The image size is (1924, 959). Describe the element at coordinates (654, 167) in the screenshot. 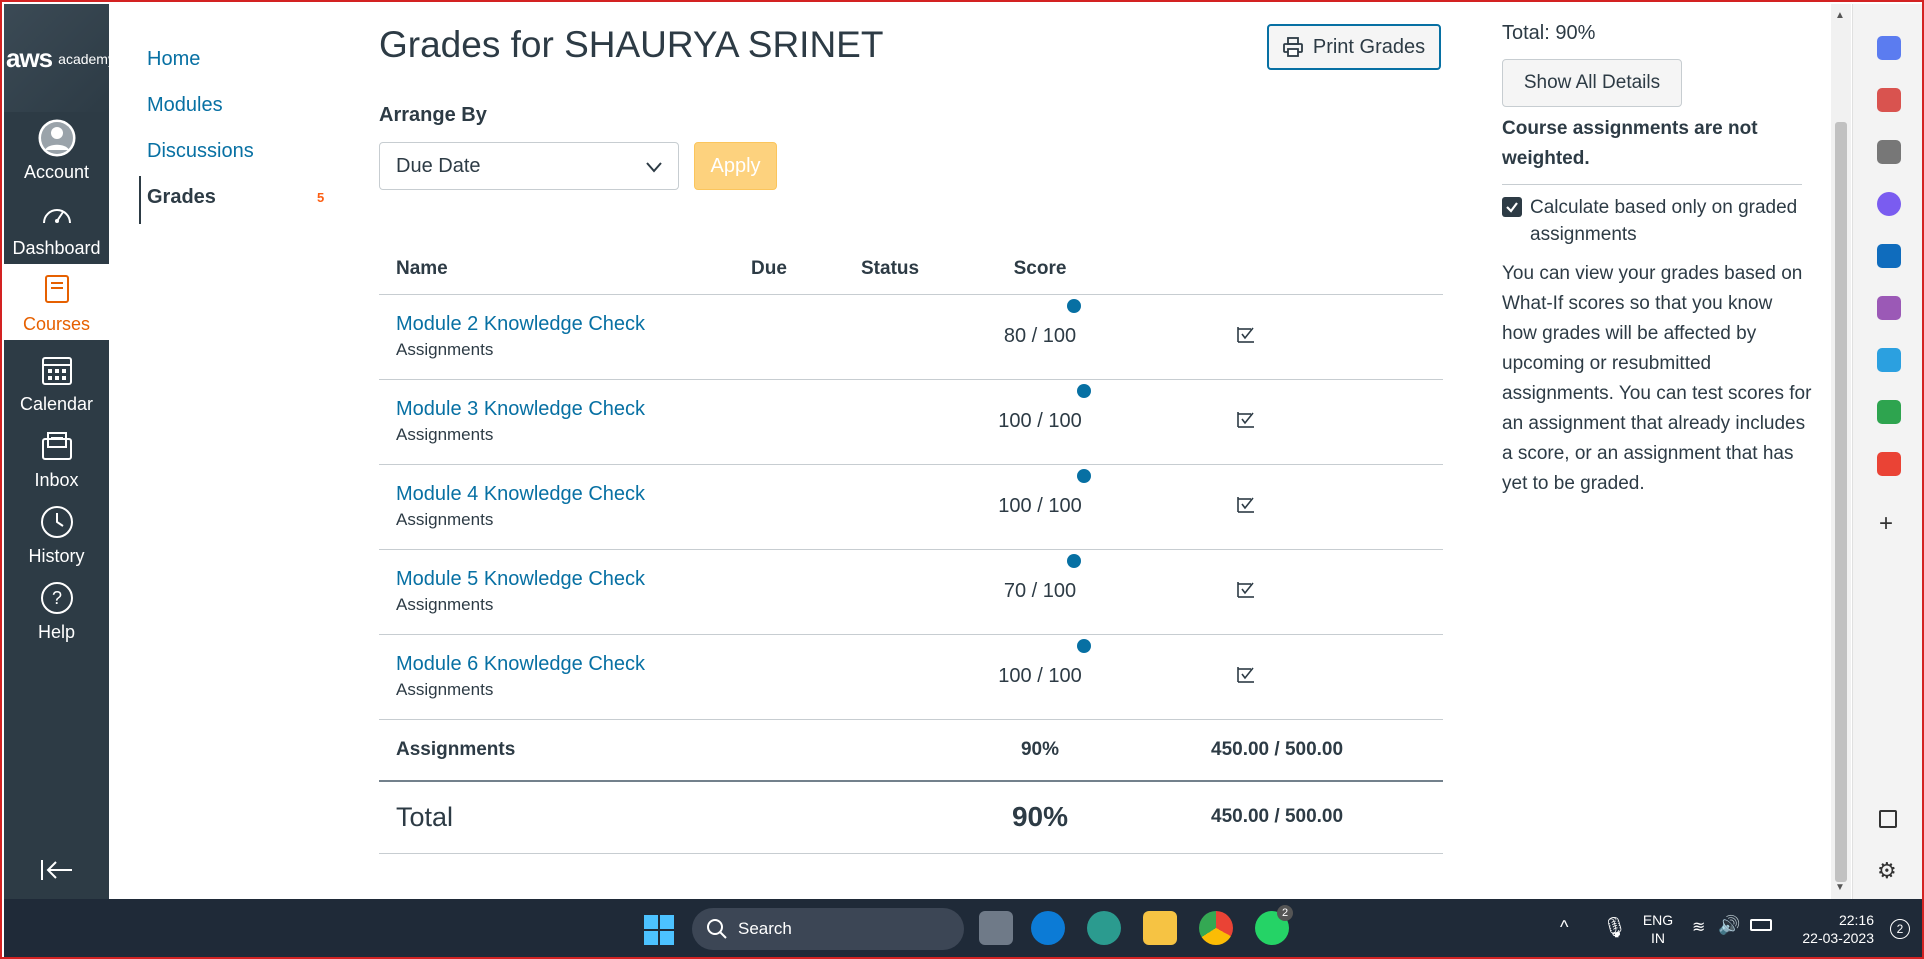

I see `chevron-down-icon` at that location.